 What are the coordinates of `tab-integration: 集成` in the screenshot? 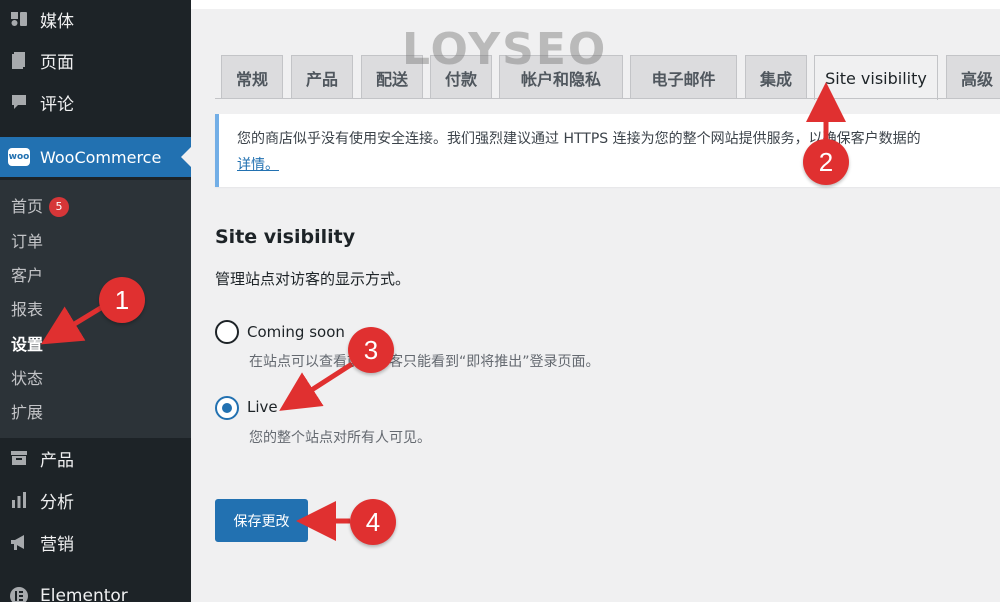 It's located at (776, 77).